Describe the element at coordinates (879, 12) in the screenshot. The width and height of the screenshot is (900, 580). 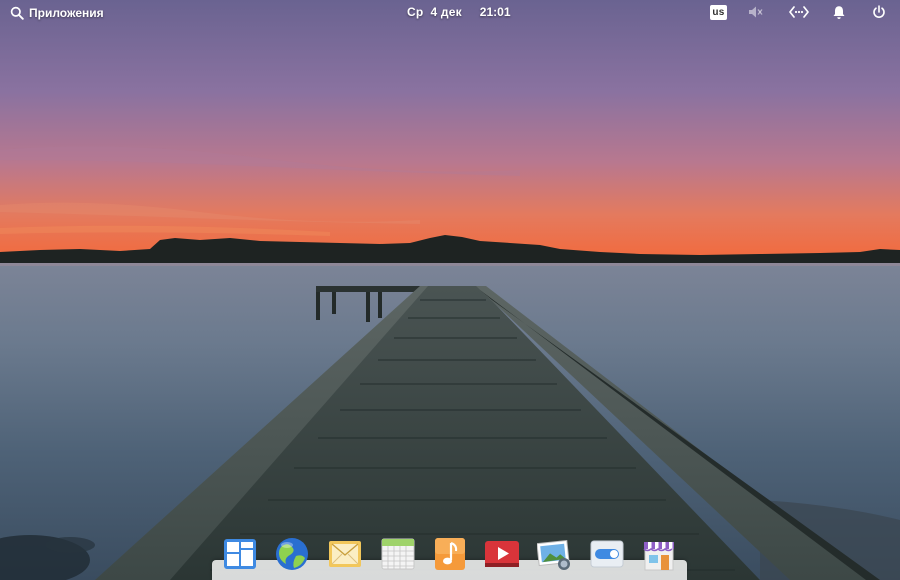
I see `power-icon` at that location.